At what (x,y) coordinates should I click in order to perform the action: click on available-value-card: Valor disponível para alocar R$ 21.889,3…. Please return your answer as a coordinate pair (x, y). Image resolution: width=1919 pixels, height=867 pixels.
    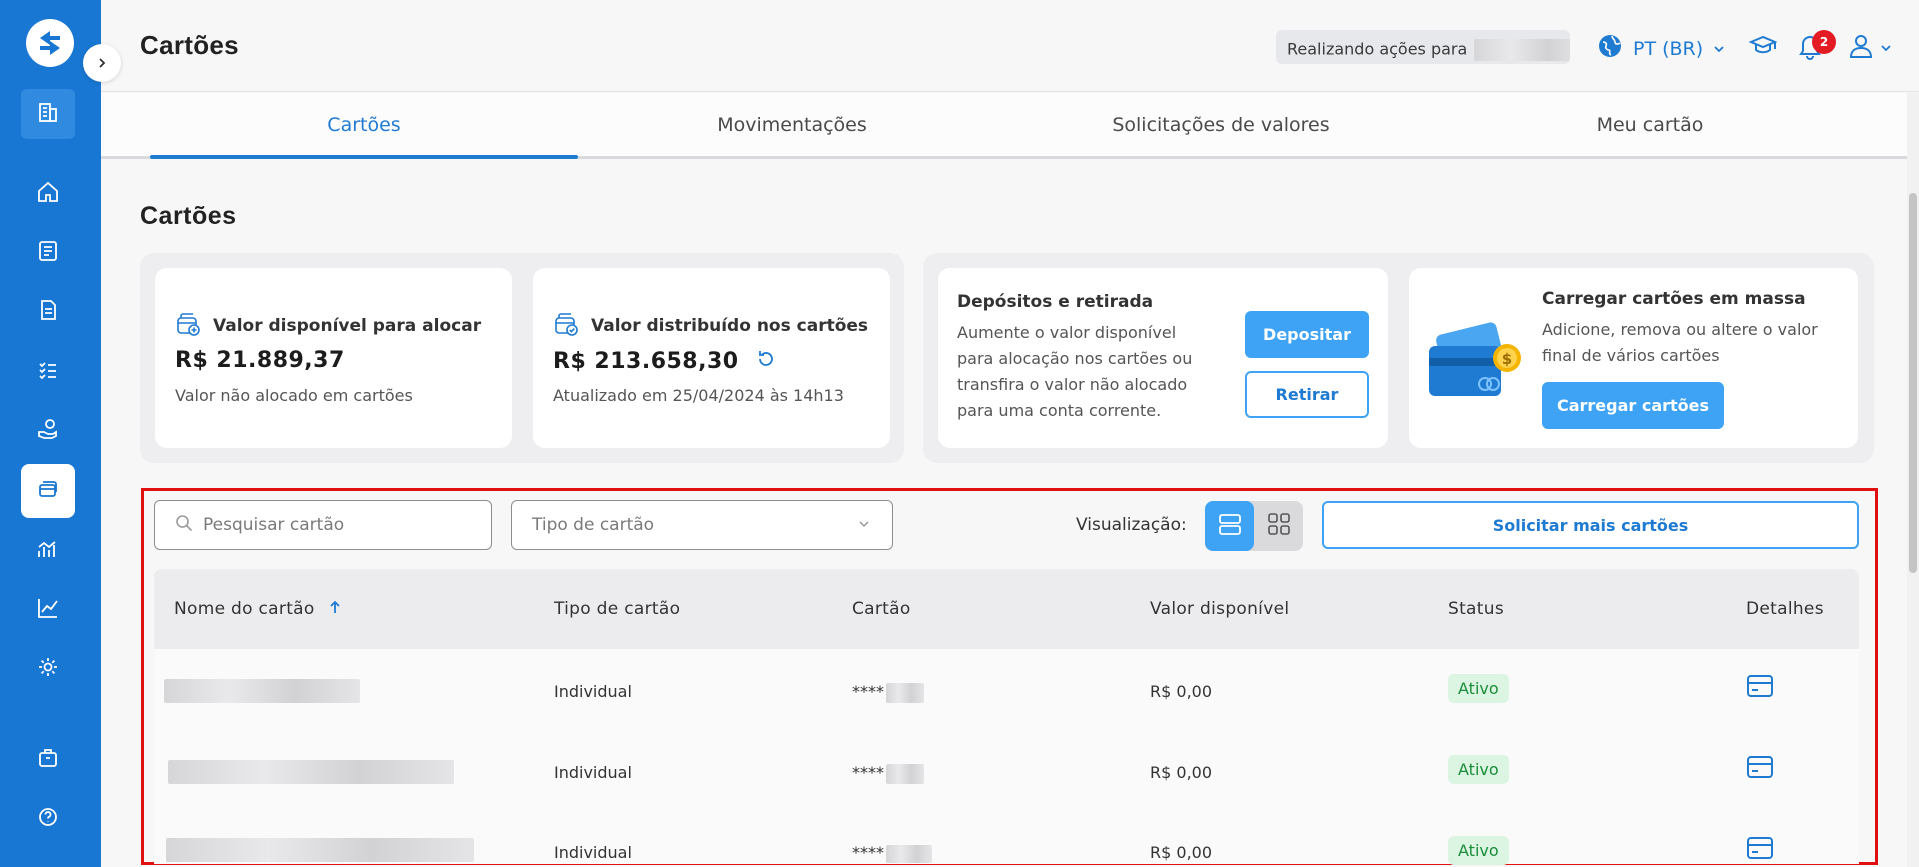
    Looking at the image, I should click on (333, 358).